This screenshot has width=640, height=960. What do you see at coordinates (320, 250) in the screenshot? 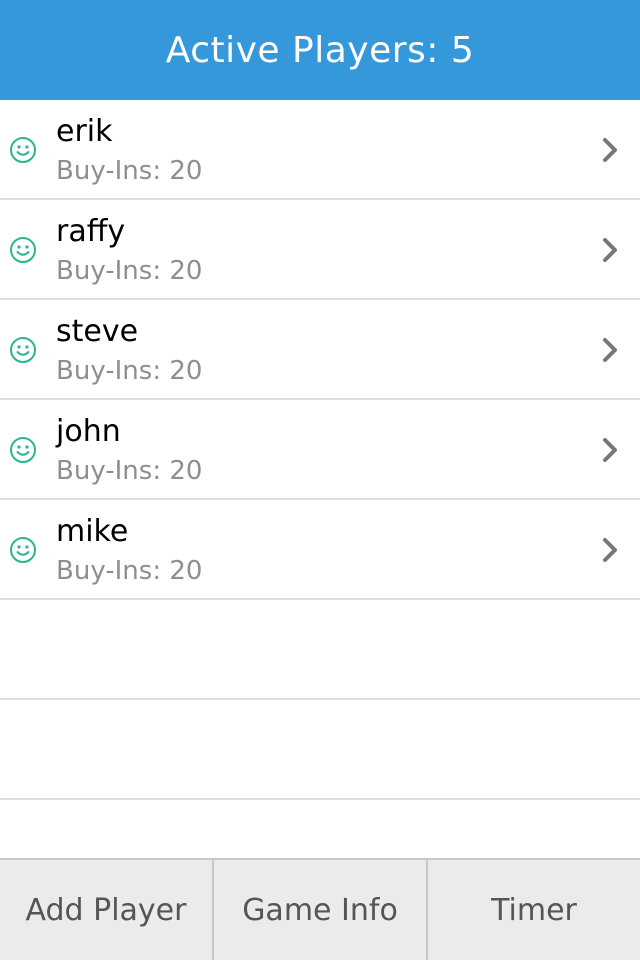
I see `player-row-raffy: raffy Buy-Ins: 20` at bounding box center [320, 250].